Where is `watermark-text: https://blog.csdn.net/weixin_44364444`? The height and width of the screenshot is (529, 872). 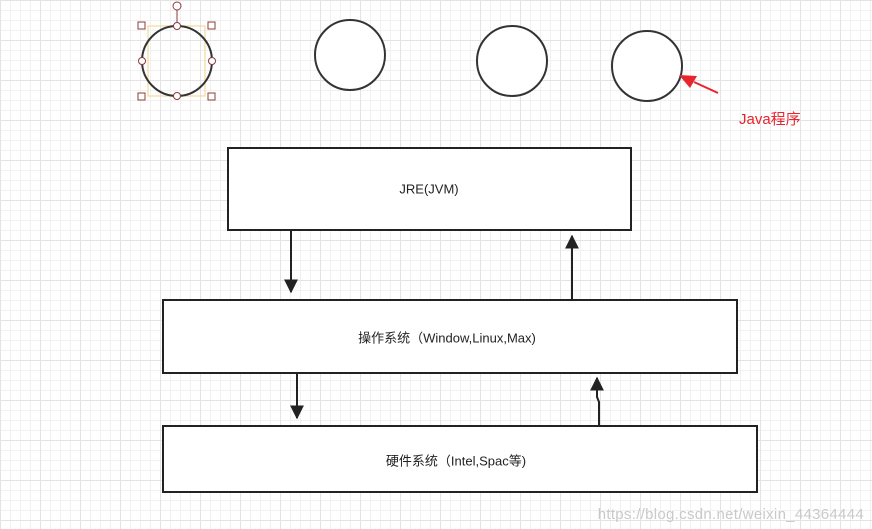
watermark-text: https://blog.csdn.net/weixin_44364444 is located at coordinates (730, 514).